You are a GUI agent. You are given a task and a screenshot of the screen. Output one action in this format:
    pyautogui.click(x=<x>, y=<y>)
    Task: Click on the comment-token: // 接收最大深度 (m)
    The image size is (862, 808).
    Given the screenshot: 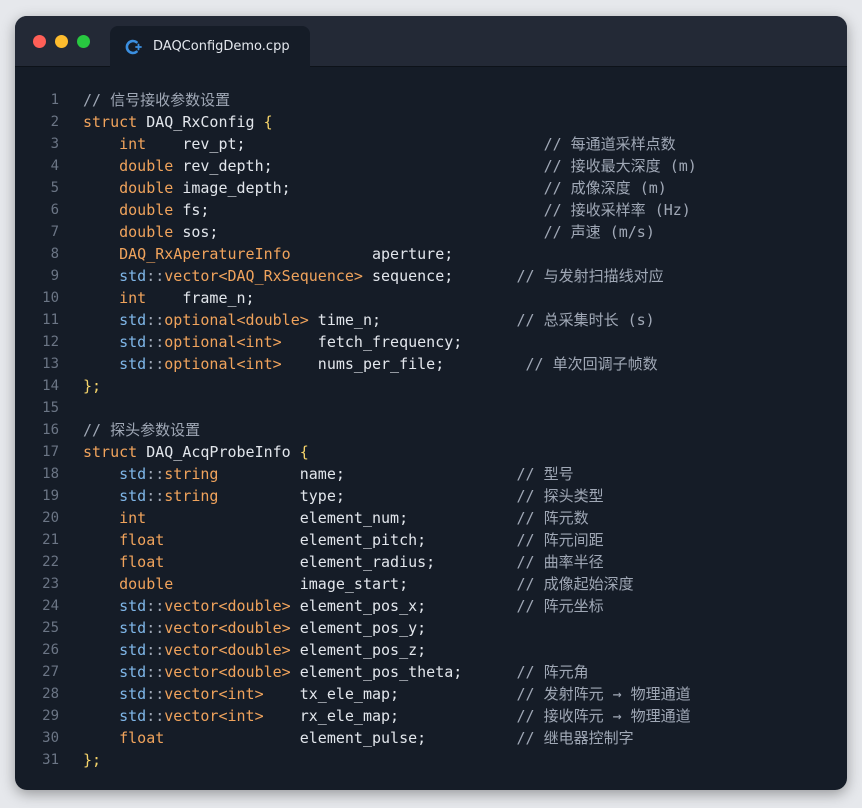 What is the action you would take?
    pyautogui.click(x=620, y=166)
    